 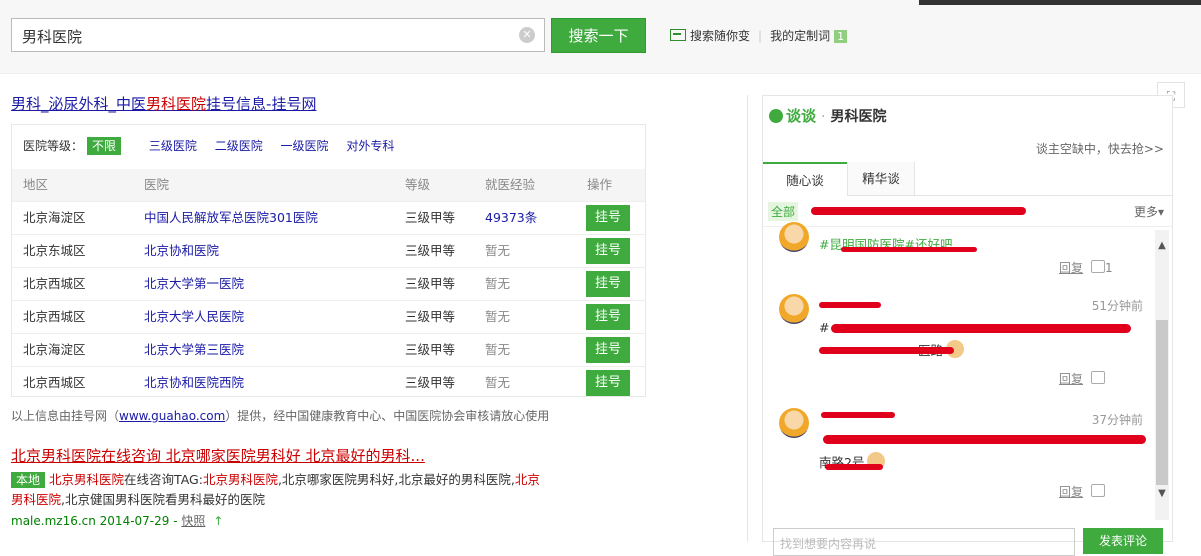 I want to click on up-arrow-icon: ↑, so click(x=218, y=521).